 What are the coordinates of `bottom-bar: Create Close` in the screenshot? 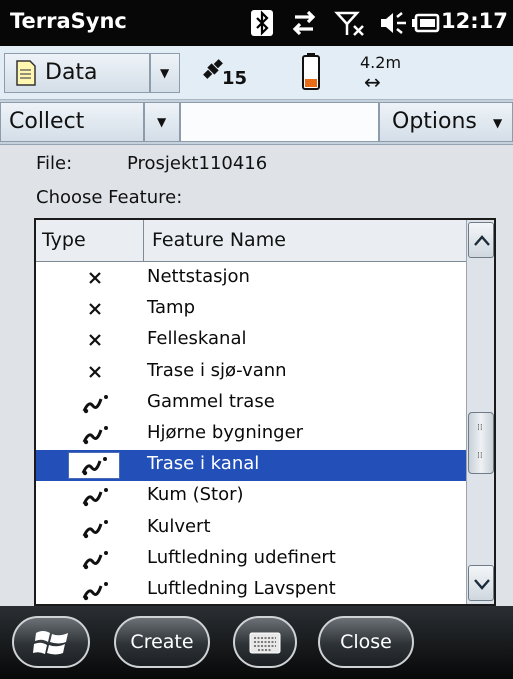 It's located at (256, 642).